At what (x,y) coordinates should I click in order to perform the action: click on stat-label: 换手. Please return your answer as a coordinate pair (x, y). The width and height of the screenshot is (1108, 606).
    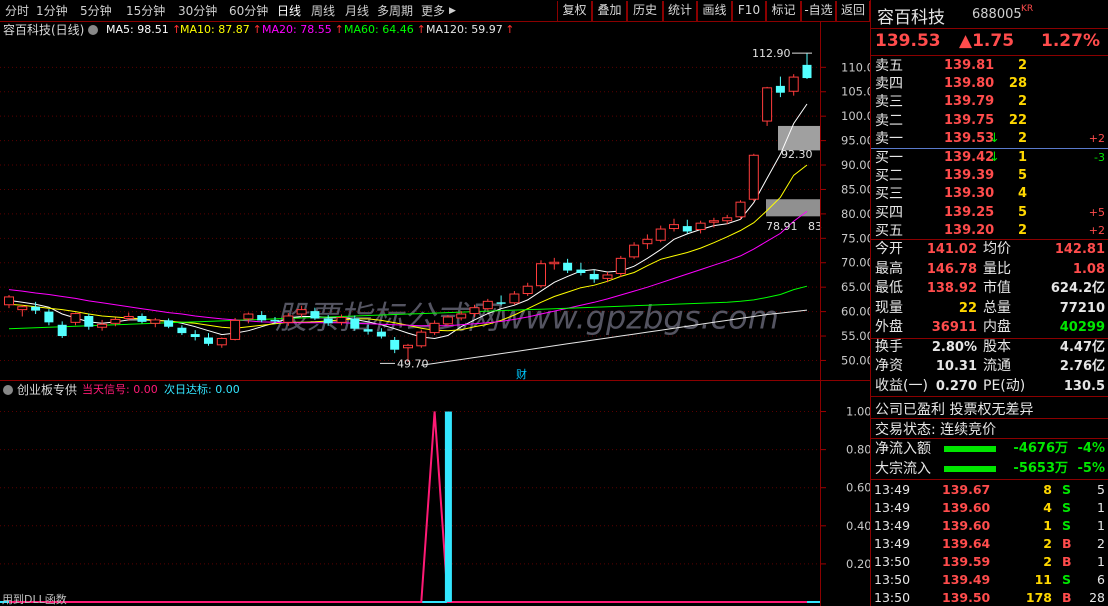
    Looking at the image, I should click on (889, 347).